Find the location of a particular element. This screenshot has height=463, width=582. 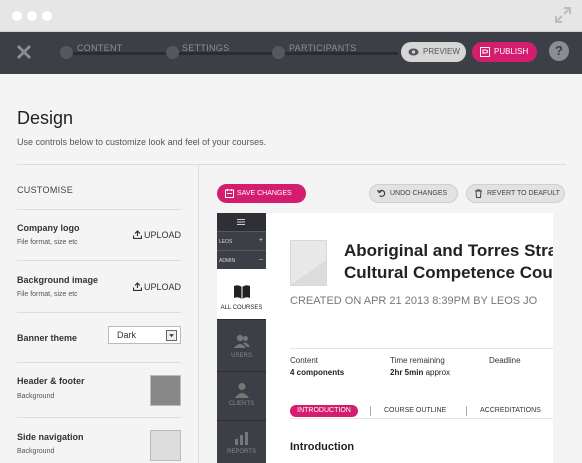

publish-label: PUBLISH is located at coordinates (511, 51).